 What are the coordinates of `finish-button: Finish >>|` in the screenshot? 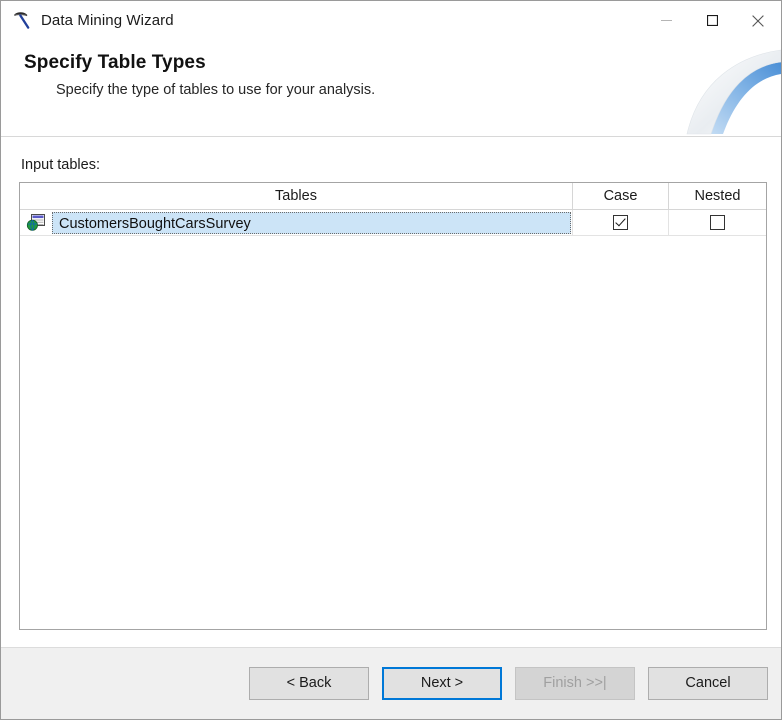 It's located at (575, 683).